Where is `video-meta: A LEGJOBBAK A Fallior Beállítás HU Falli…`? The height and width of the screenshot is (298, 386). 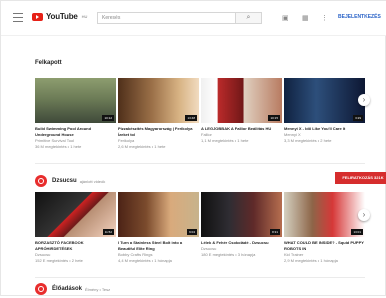
video-meta: A LEGJOBBAK A Fallior Beállítás HU Falli… is located at coordinates (241, 135).